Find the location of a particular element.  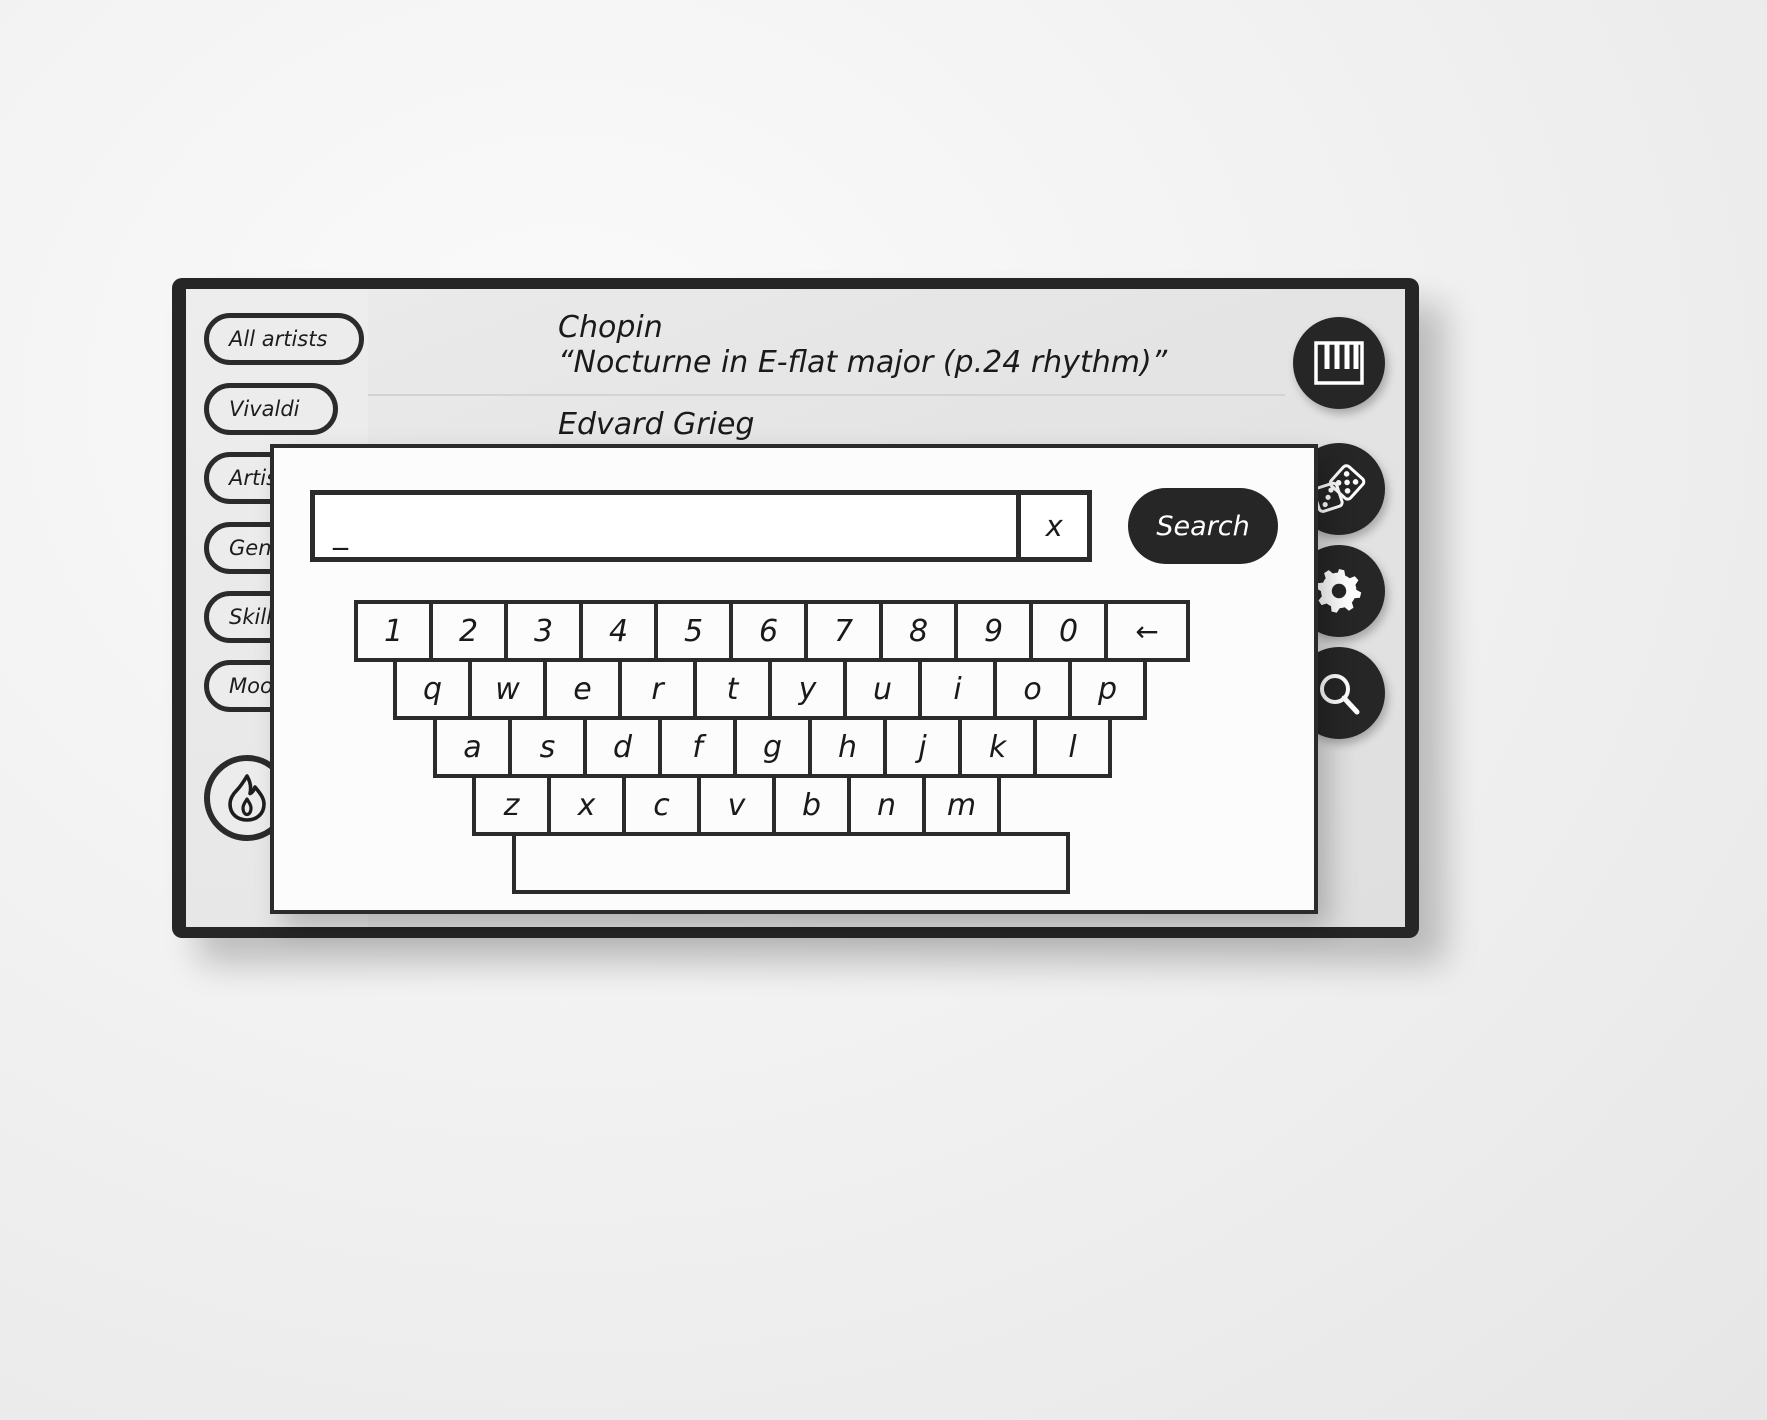

sidebar-item-all-artists: All artists is located at coordinates (284, 339).